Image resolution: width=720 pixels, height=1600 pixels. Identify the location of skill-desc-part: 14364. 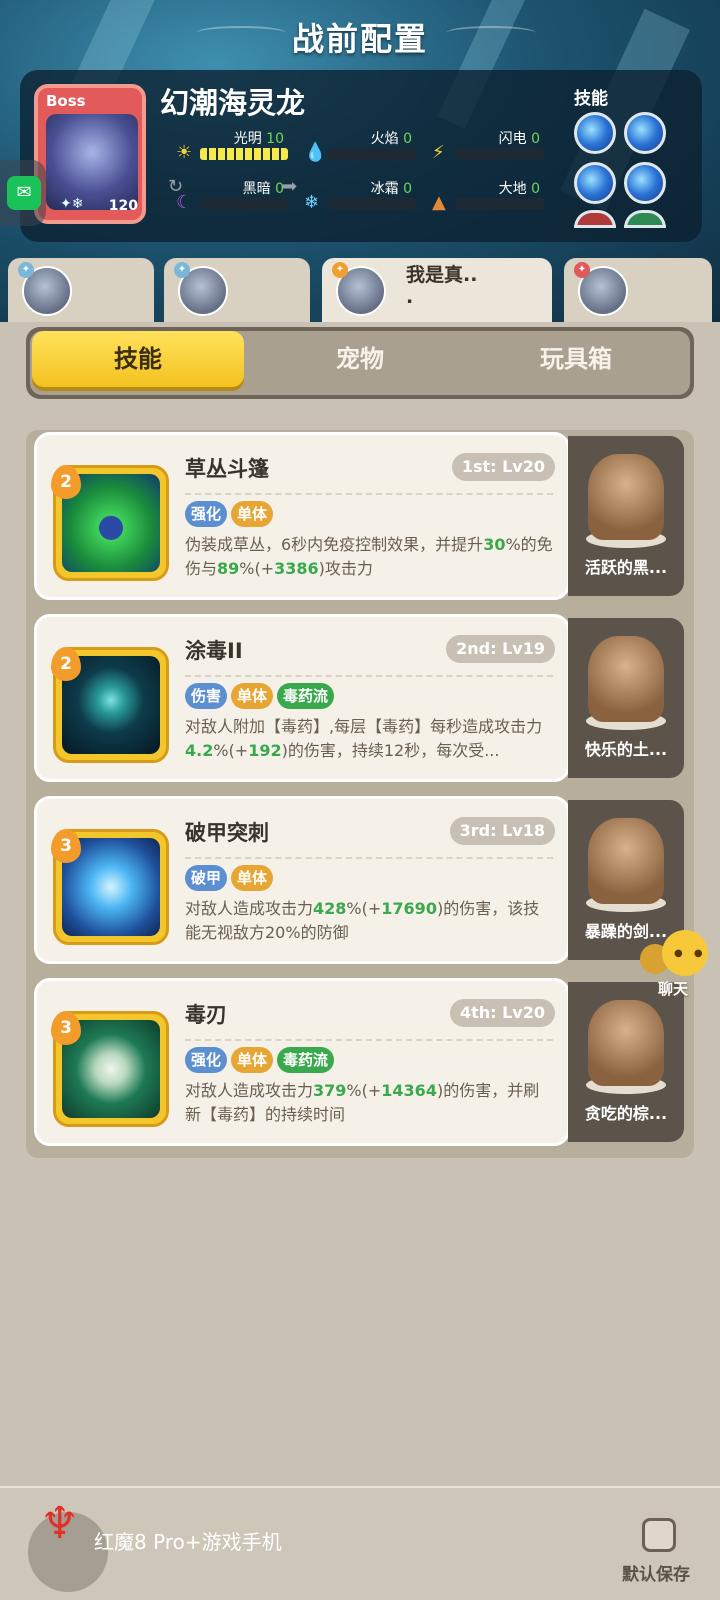
(409, 1090).